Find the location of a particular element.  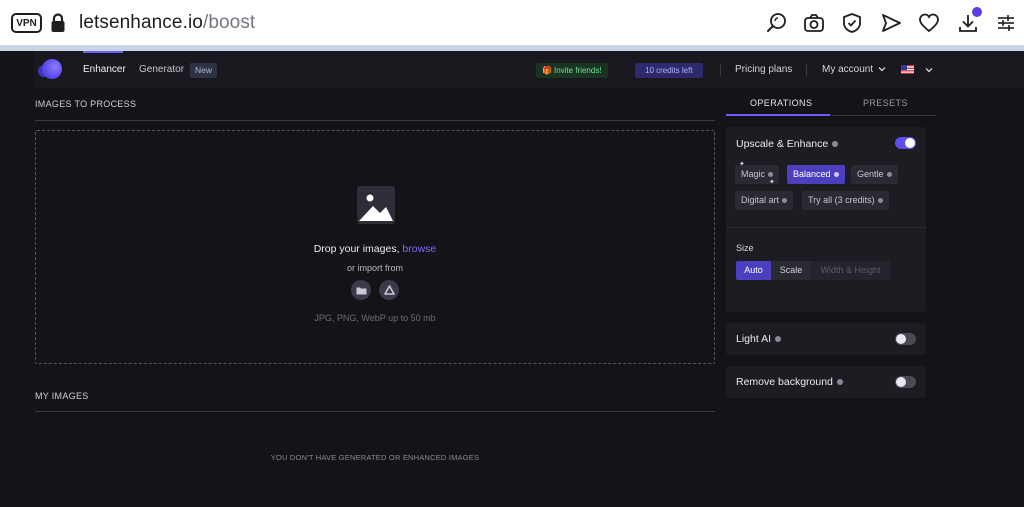

image-placeholder-icon is located at coordinates (376, 205).